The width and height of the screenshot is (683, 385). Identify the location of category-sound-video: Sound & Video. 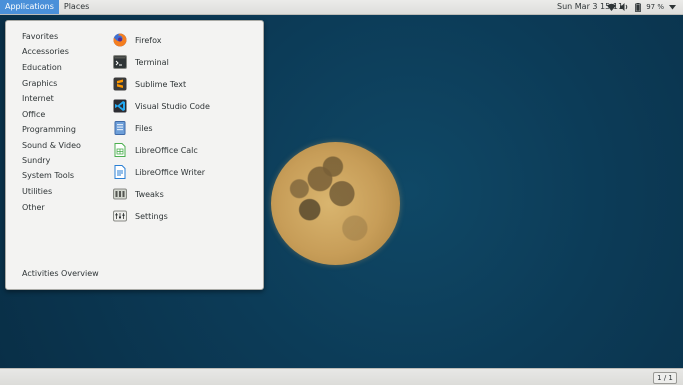
(51, 145).